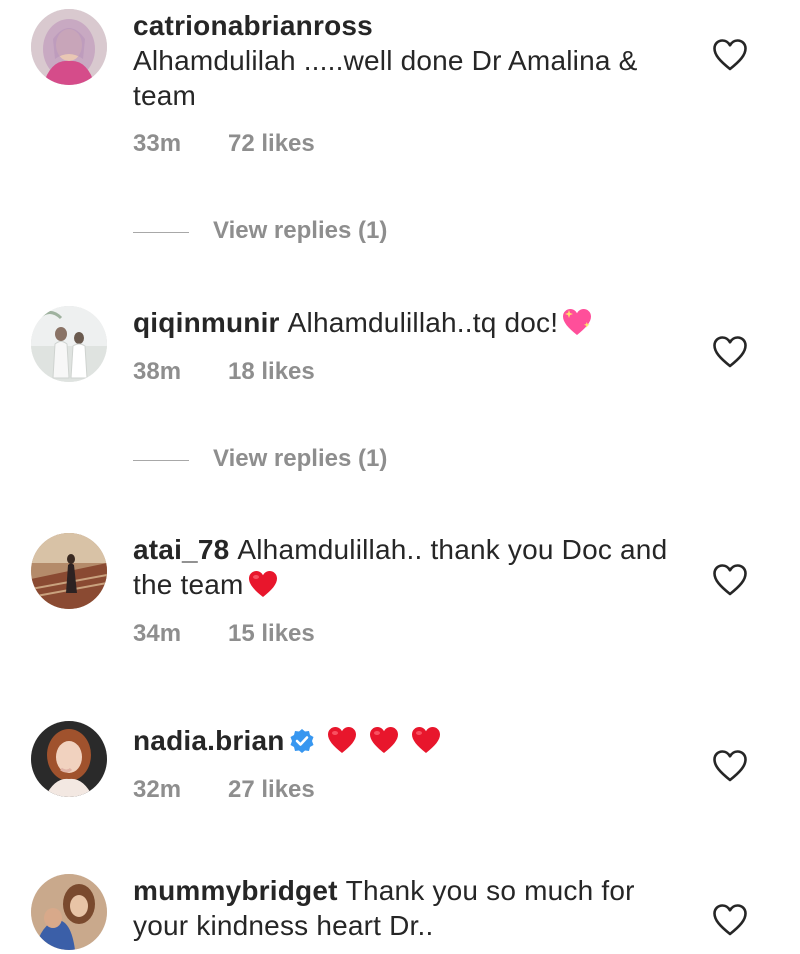 Image resolution: width=800 pixels, height=954 pixels. Describe the element at coordinates (235, 890) in the screenshot. I see `comment-username: mummybridget` at that location.